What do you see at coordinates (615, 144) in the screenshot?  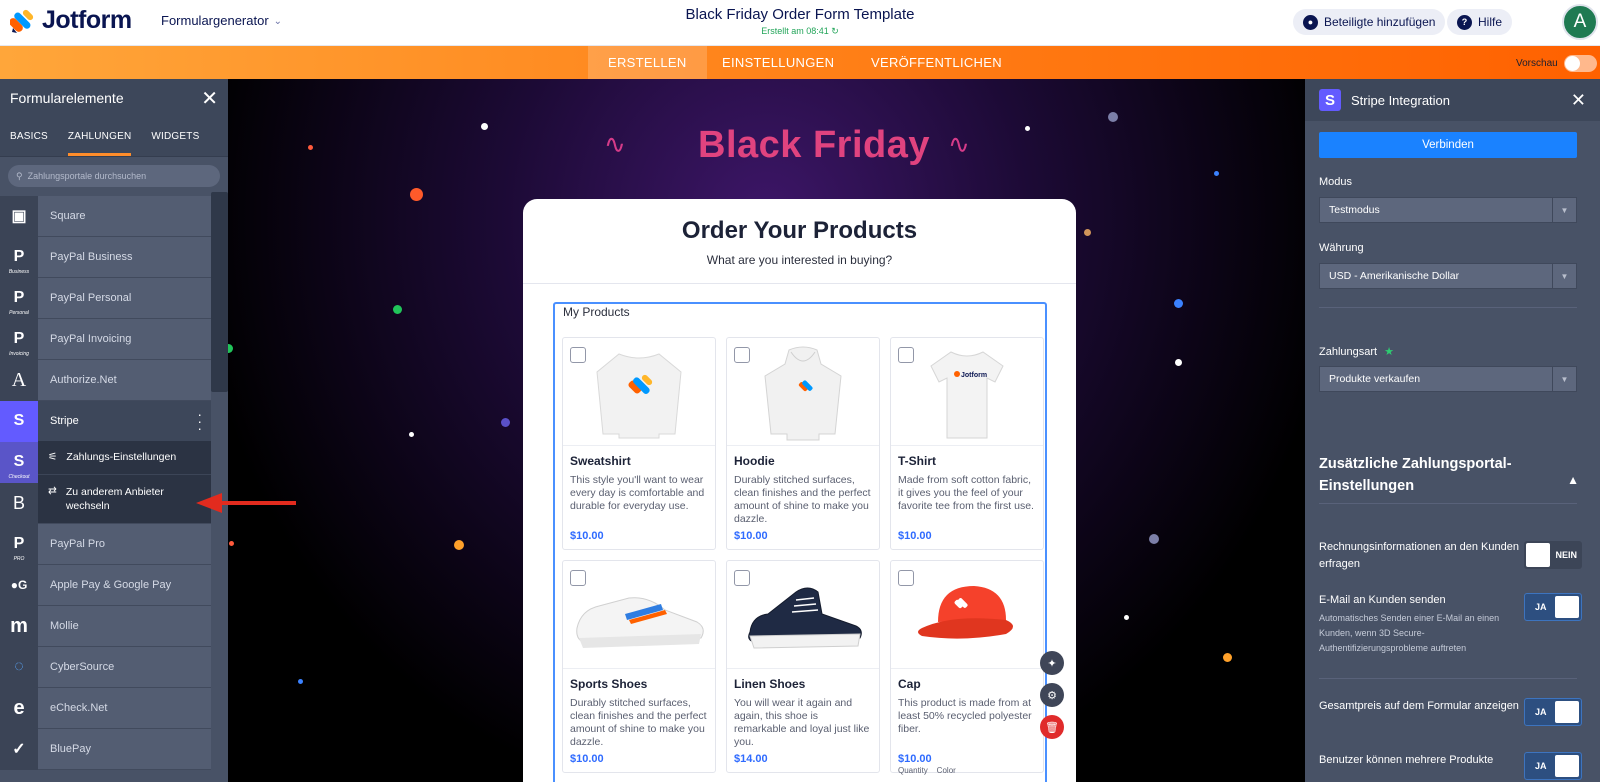 I see `squiggle-left-decoration: ∿` at bounding box center [615, 144].